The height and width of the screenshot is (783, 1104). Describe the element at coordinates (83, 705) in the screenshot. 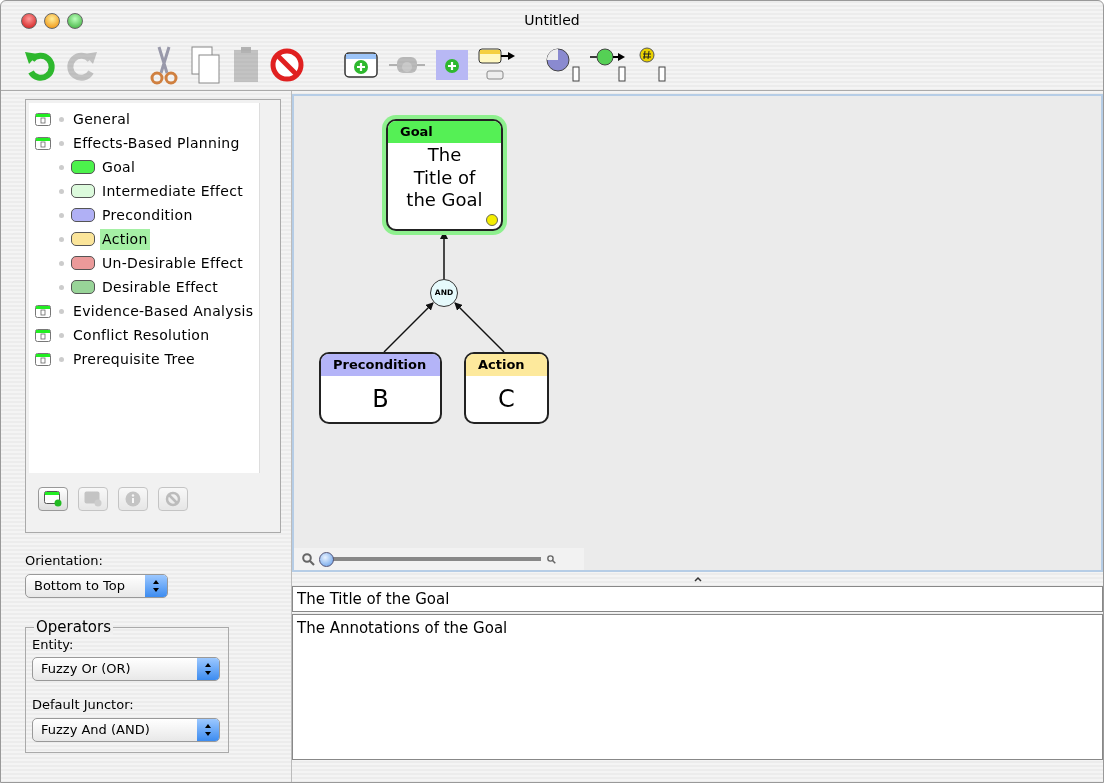

I see `junctor-label: Default Junctor:` at that location.